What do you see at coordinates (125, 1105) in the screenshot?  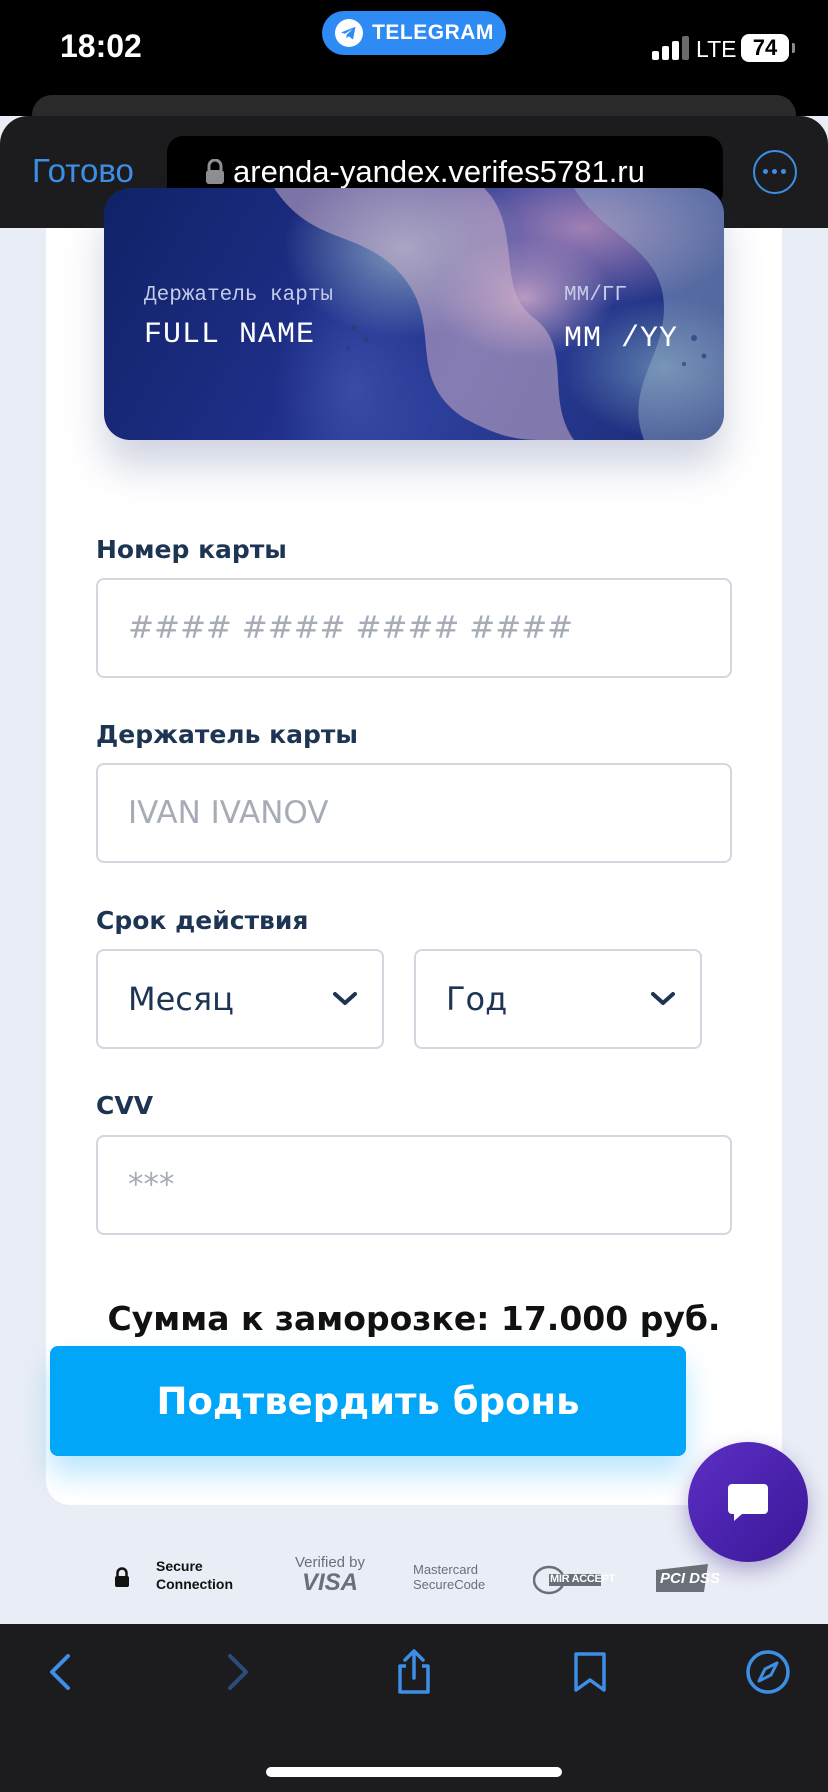 I see `cvv-label: CVV` at bounding box center [125, 1105].